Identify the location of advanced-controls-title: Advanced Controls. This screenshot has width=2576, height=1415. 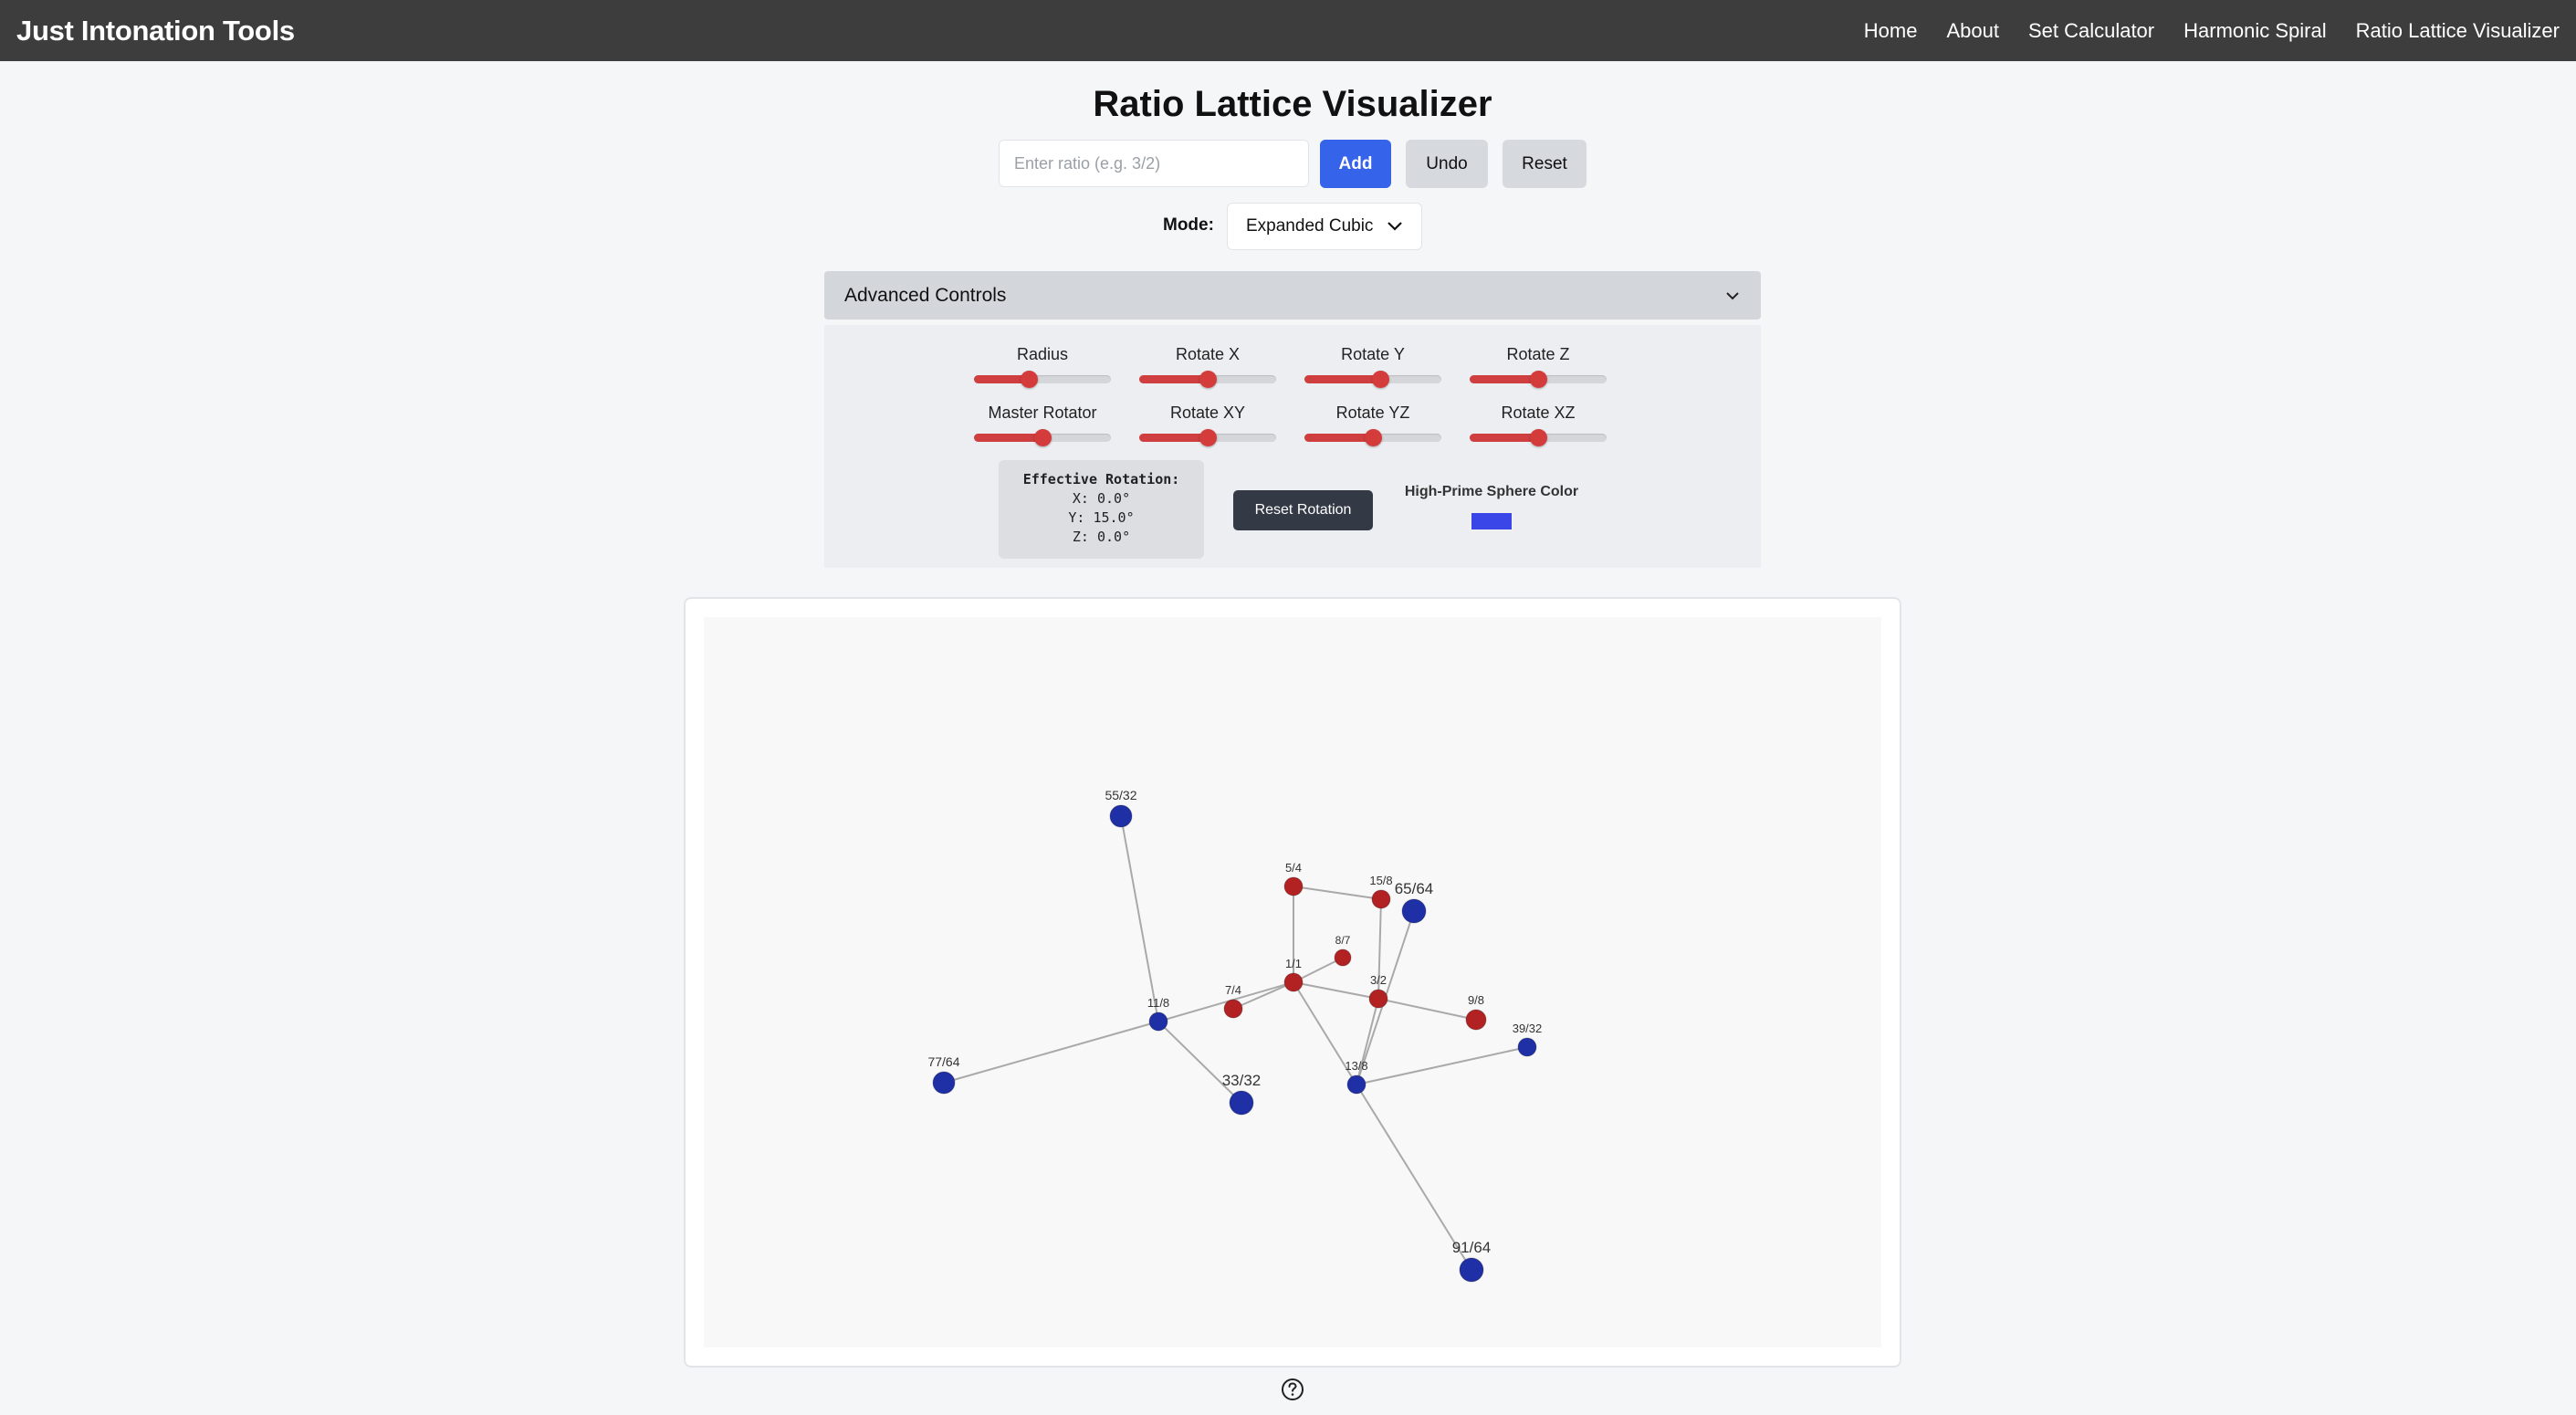
(926, 295).